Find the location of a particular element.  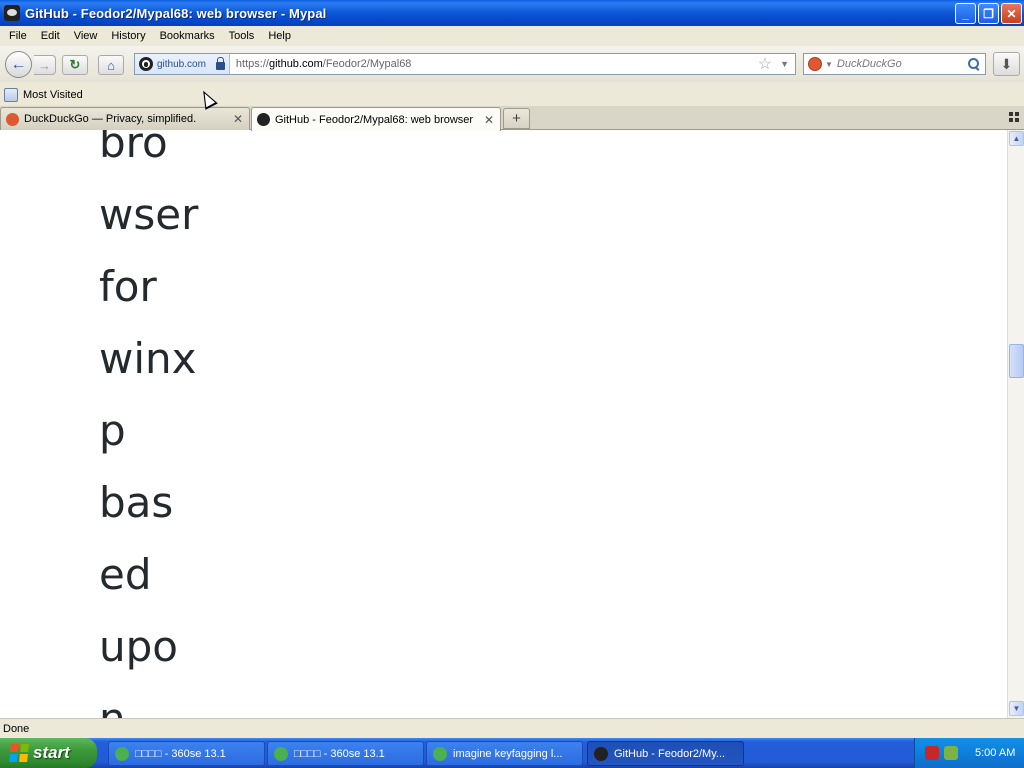

url-history-dropdown-icon: ▼ is located at coordinates (784, 64).